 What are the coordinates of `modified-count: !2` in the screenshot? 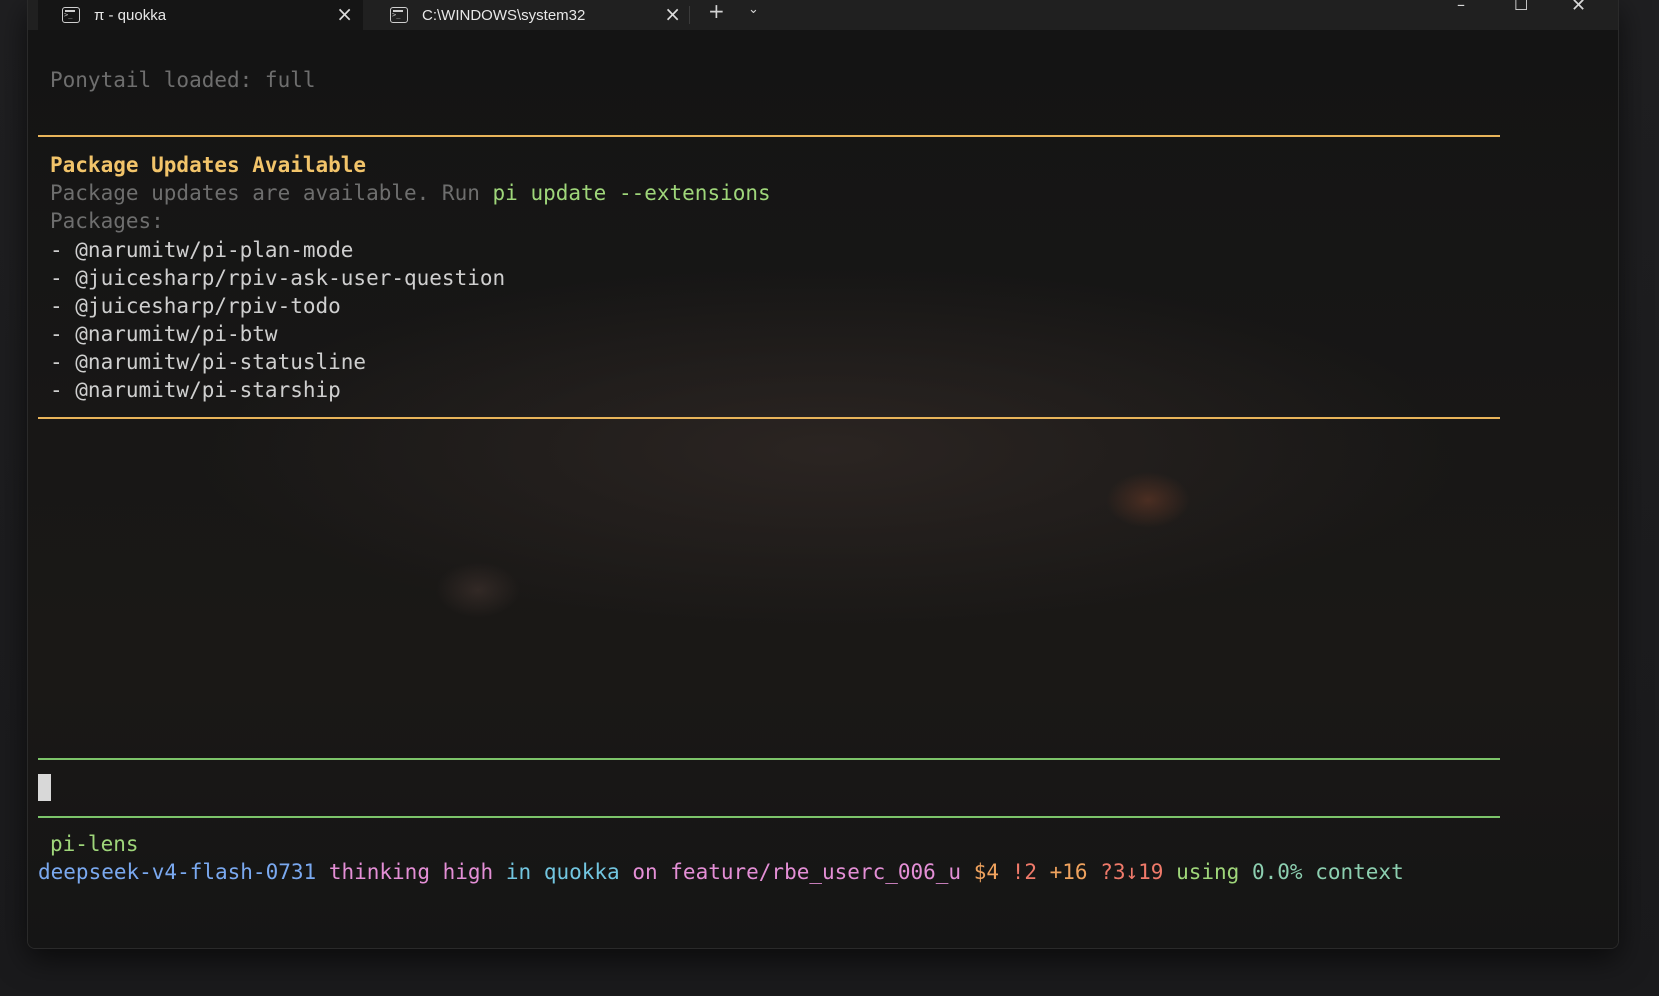 It's located at (1024, 872).